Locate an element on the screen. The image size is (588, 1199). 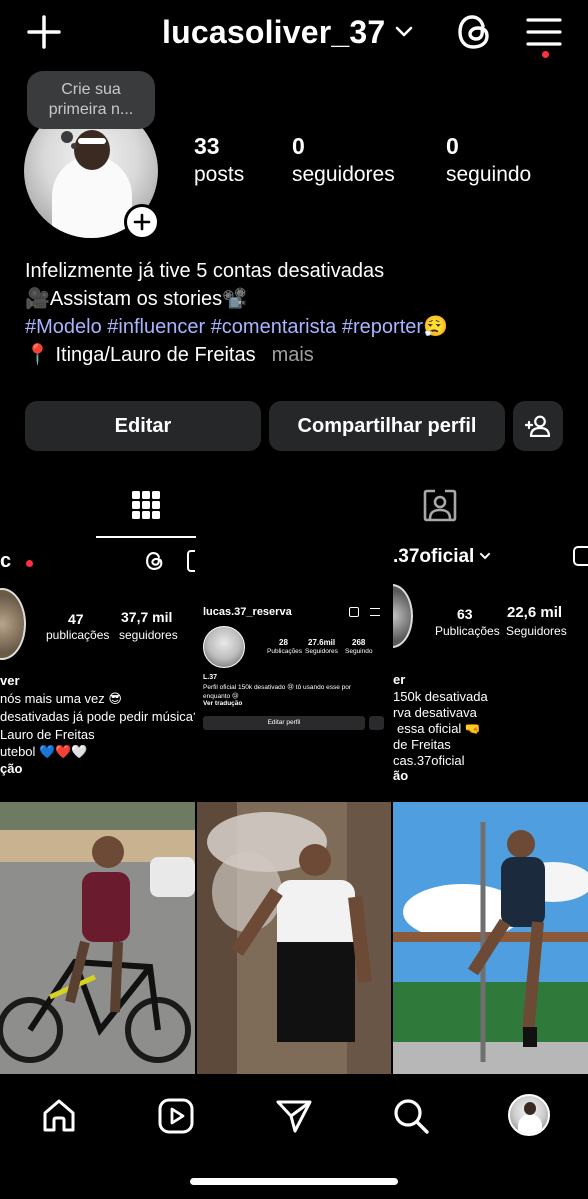
post3-bio-line4: essa oficial 🤜 is located at coordinates (439, 728).